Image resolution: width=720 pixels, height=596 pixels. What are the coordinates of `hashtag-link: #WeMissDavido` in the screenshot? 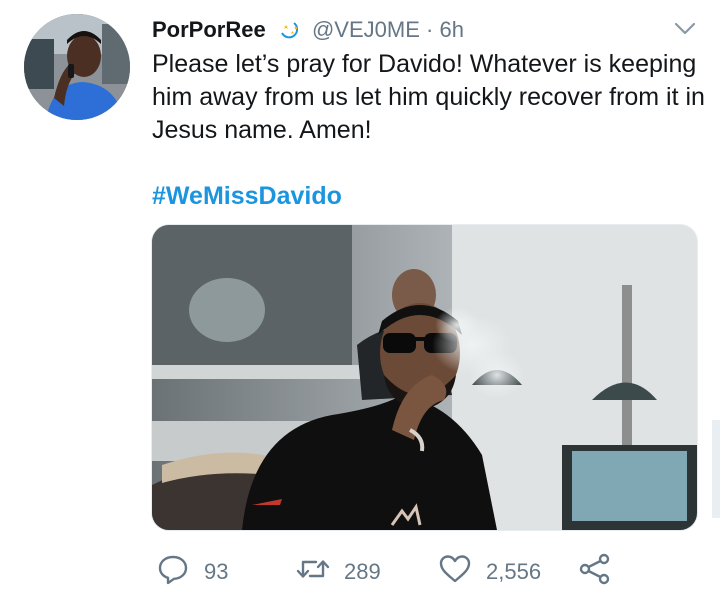 It's located at (247, 196).